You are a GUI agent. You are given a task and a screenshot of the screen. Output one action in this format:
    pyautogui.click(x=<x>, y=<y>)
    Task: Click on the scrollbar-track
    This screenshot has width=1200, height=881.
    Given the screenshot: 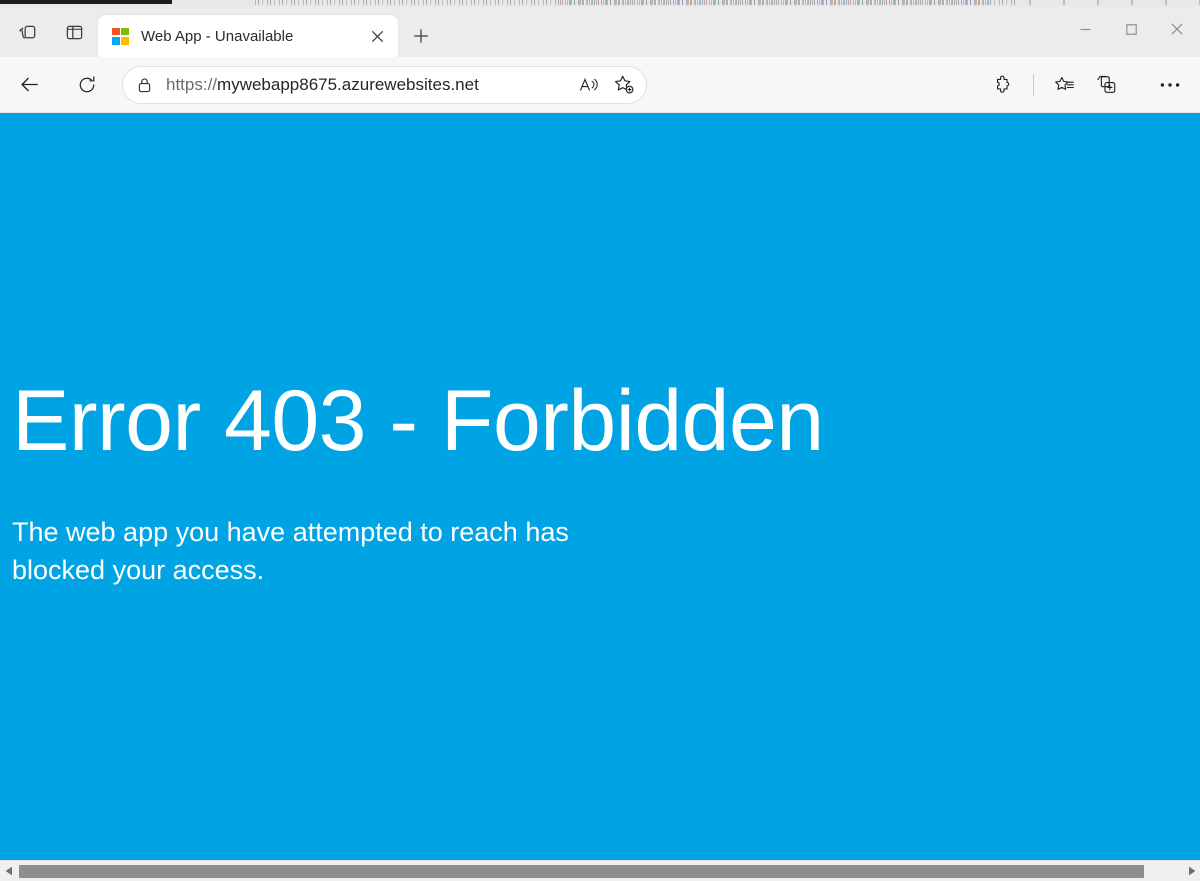 What is the action you would take?
    pyautogui.click(x=600, y=871)
    